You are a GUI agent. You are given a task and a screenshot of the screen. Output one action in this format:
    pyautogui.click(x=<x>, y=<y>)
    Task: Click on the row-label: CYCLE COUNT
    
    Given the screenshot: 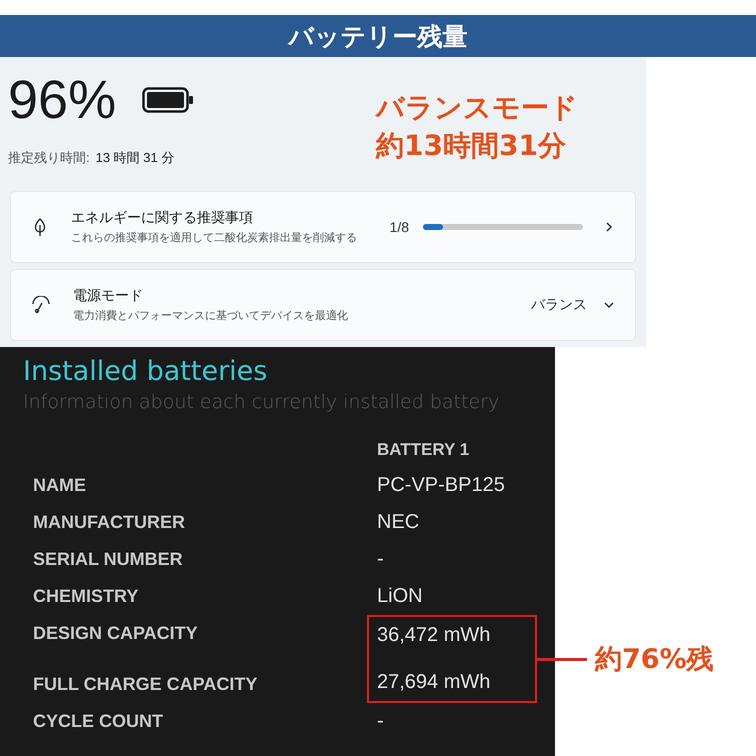 What is the action you would take?
    pyautogui.click(x=98, y=721)
    